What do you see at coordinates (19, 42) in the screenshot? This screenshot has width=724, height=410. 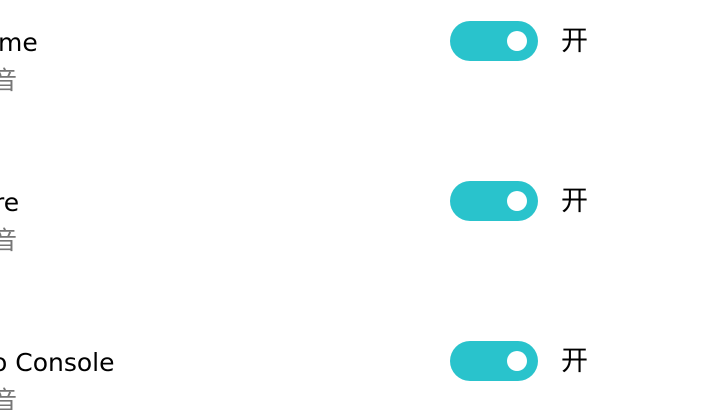 I see `setting-title: me` at bounding box center [19, 42].